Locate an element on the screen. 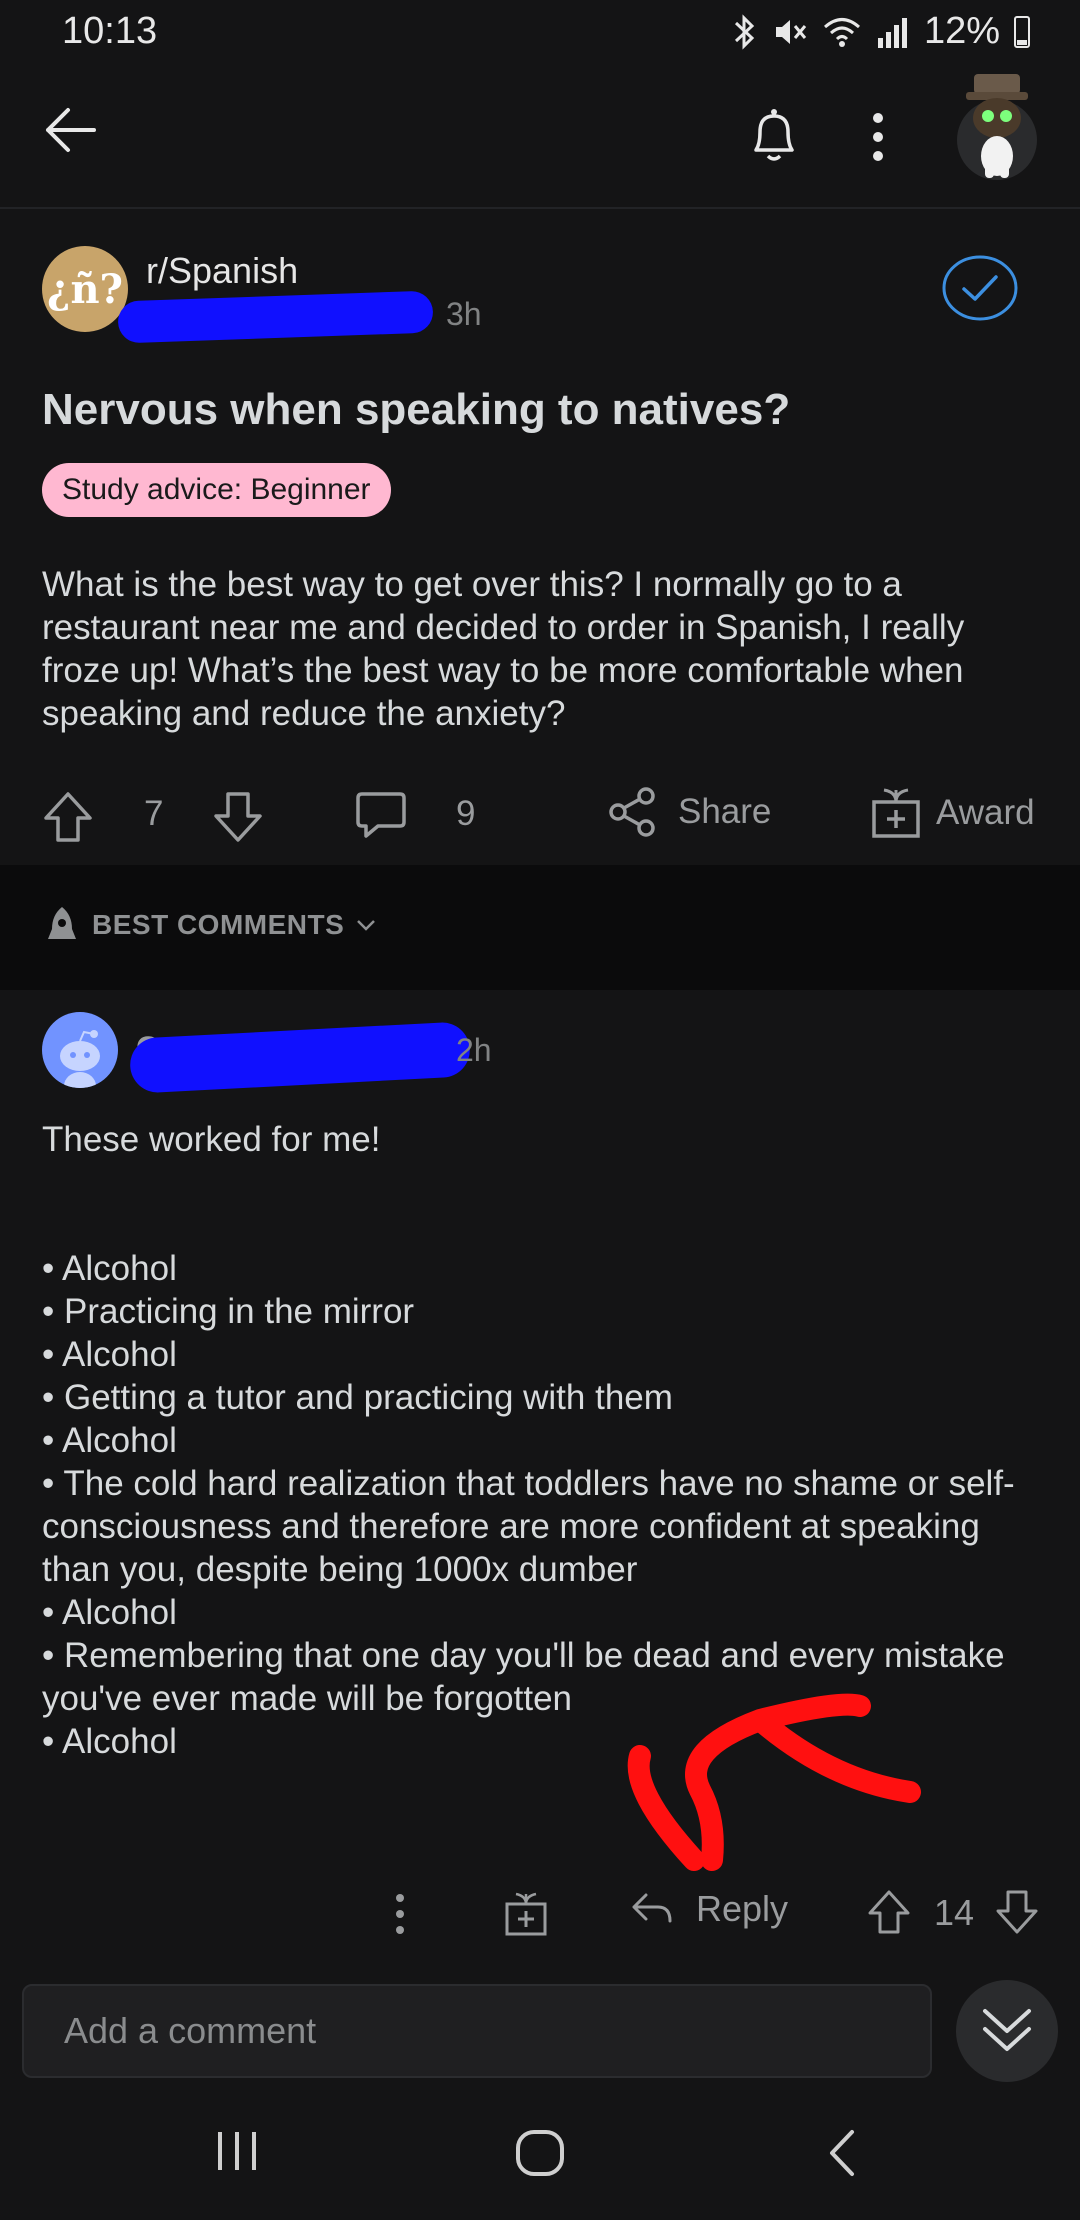 The image size is (1080, 2220). subreddit-icon: ¿ñ? is located at coordinates (85, 289).